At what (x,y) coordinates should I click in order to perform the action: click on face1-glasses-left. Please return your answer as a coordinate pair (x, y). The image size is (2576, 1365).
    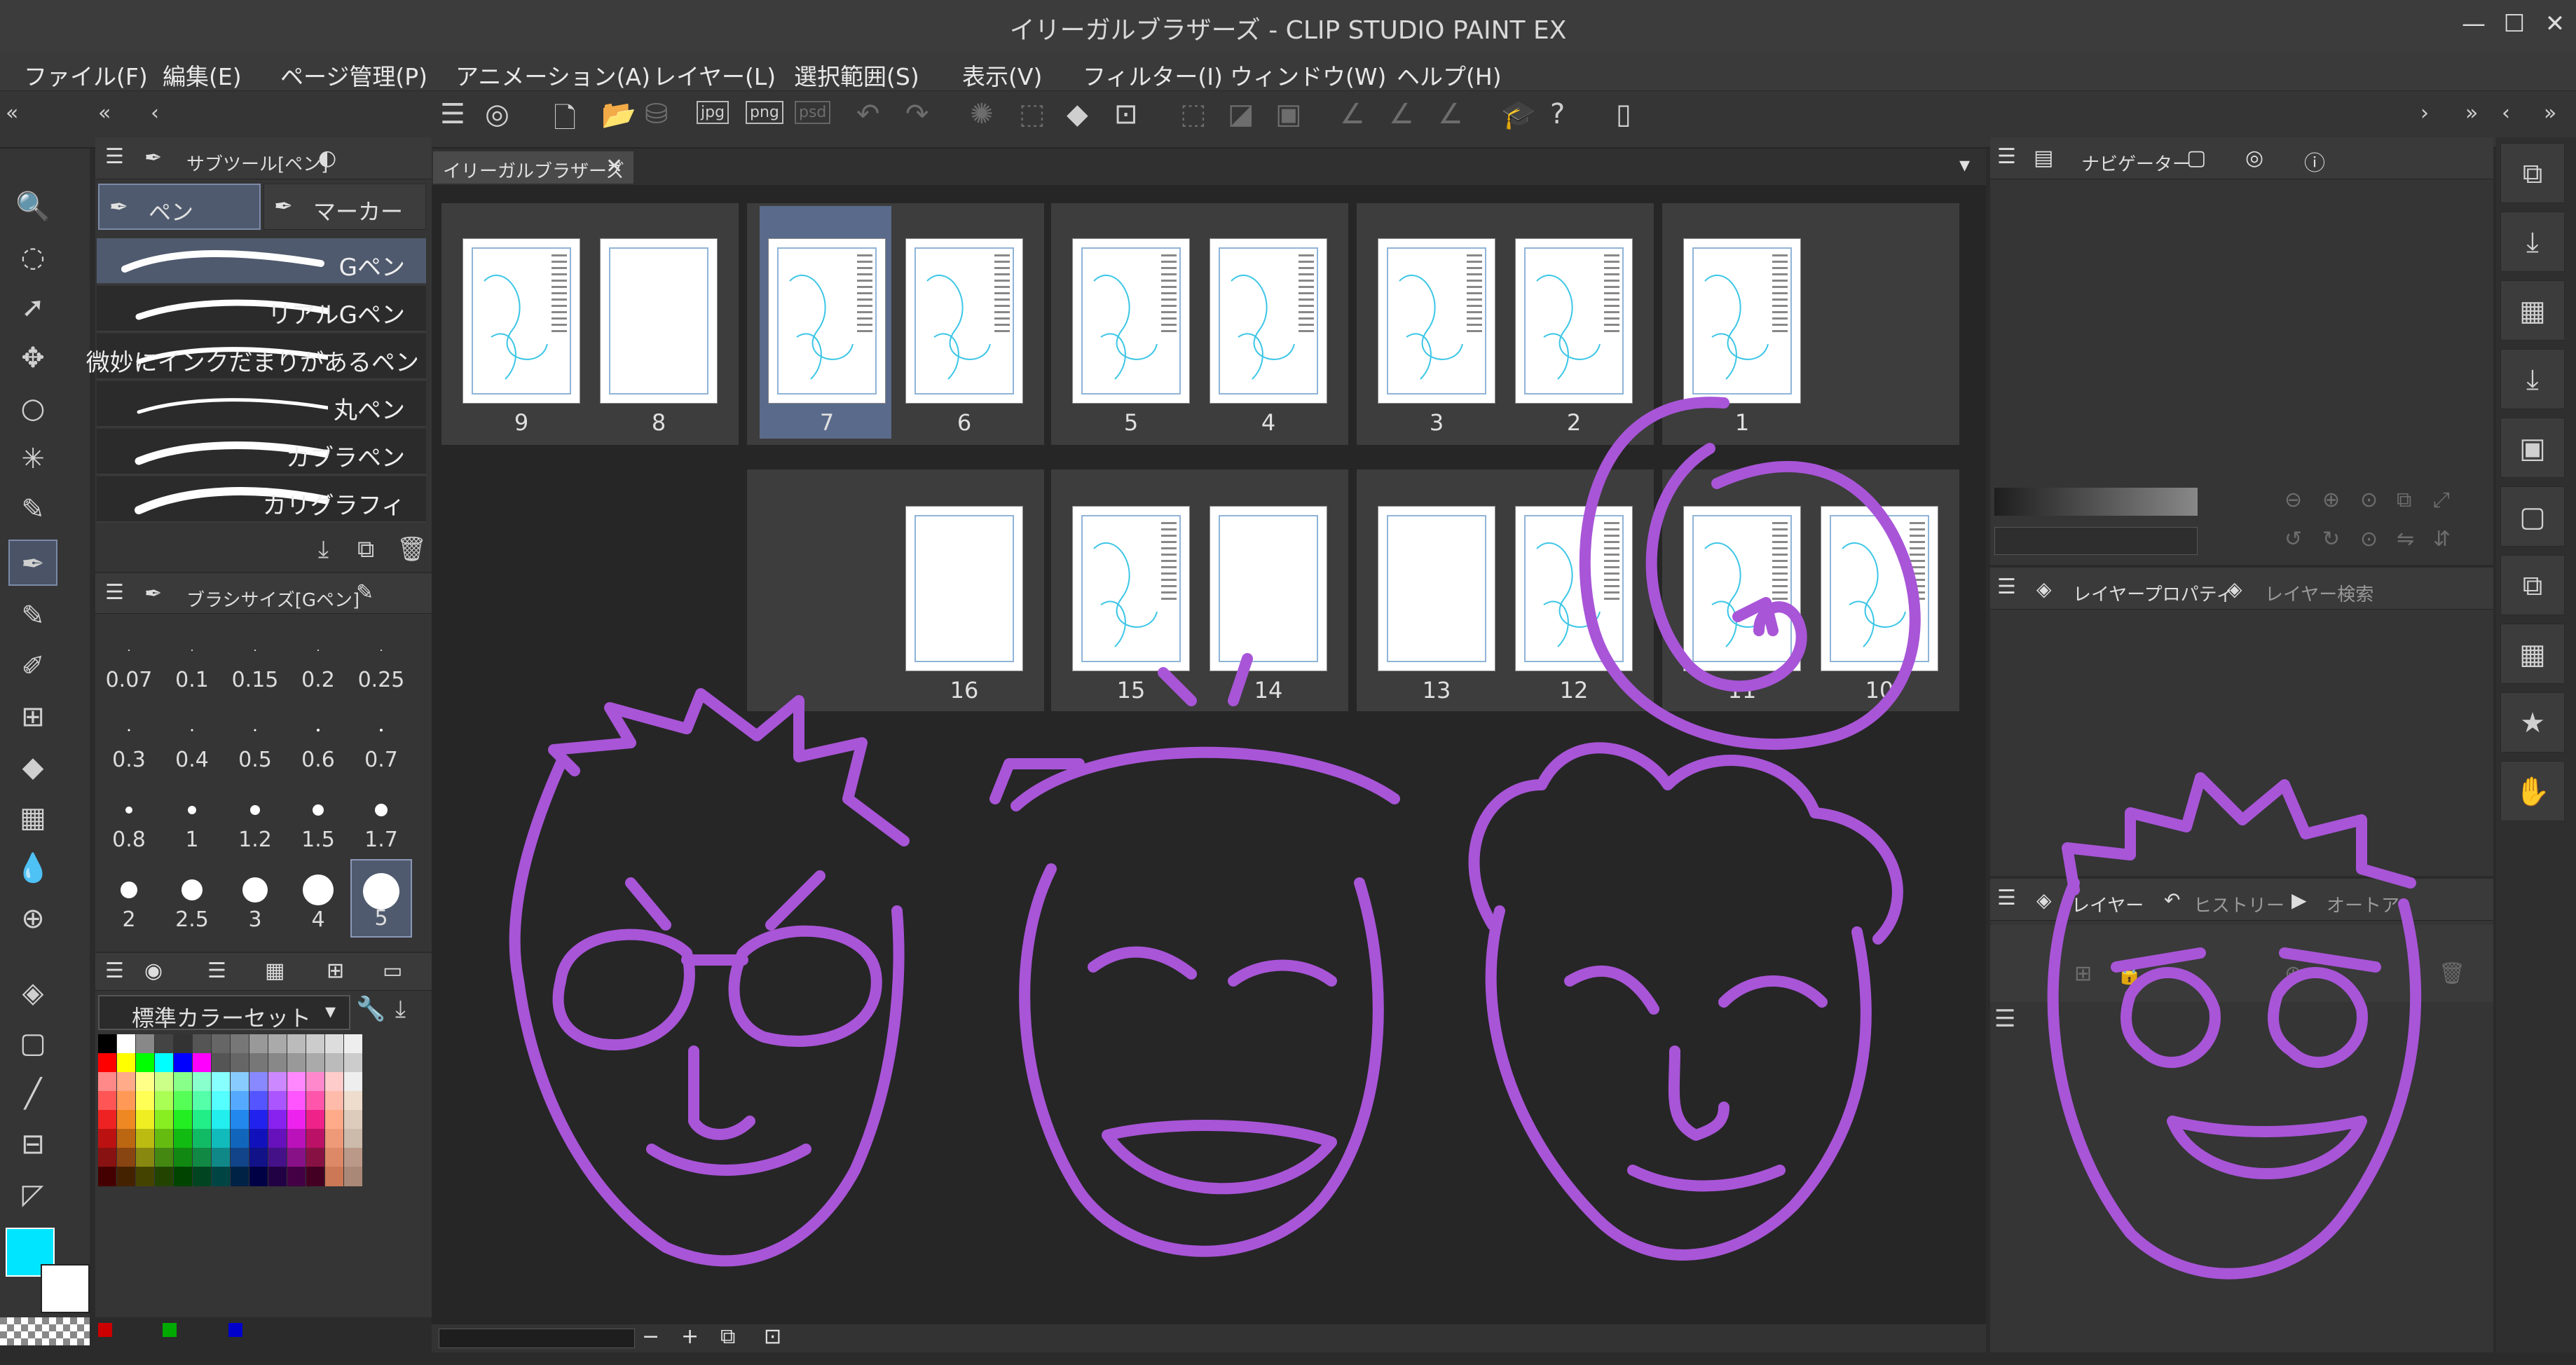
    Looking at the image, I should click on (623, 990).